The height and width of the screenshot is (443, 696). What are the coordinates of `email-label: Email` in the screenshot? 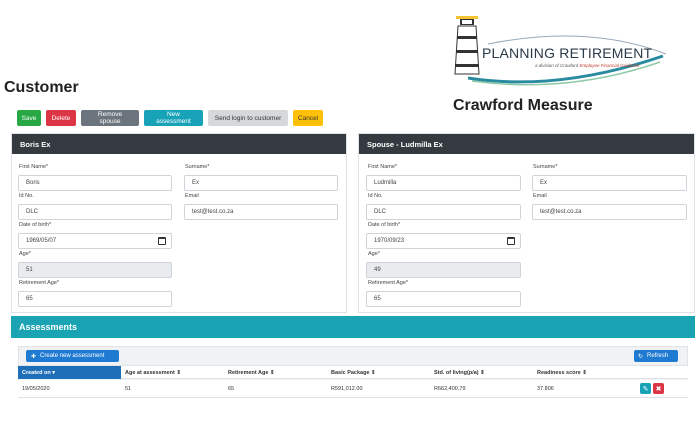 It's located at (192, 196).